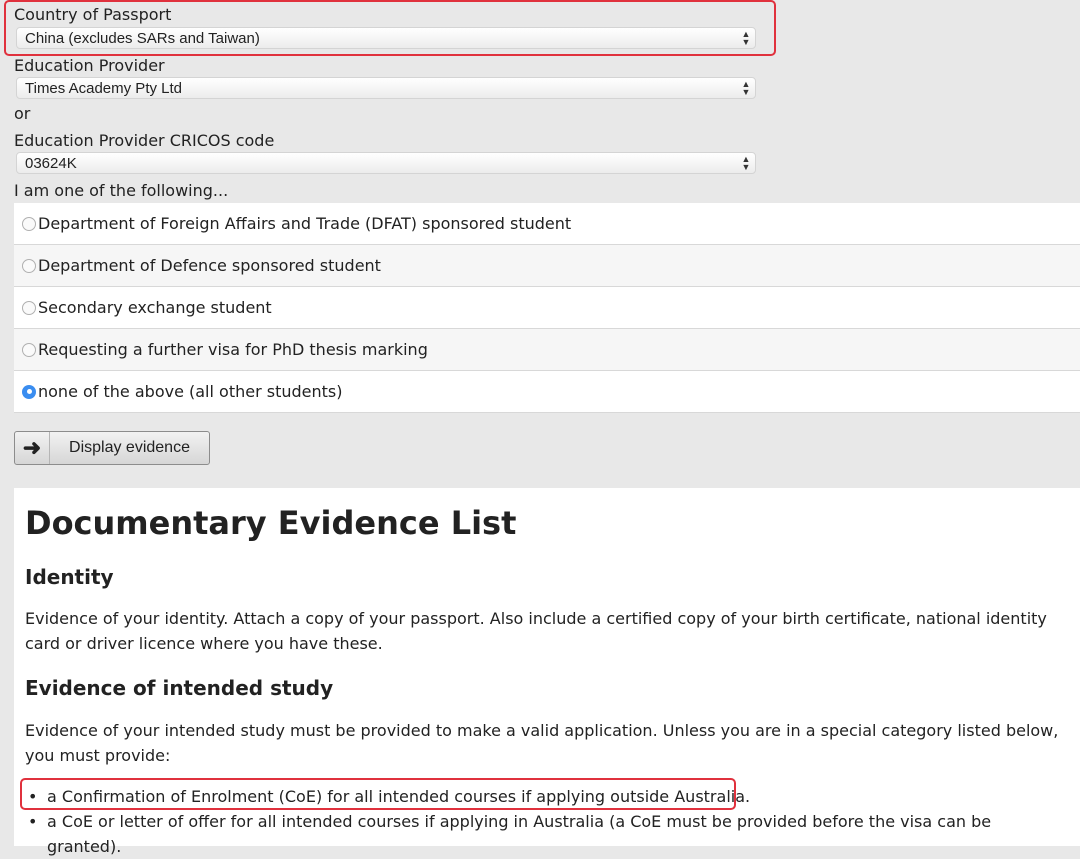 This screenshot has width=1080, height=859. I want to click on display-evidence-button: ➜ Display evidence, so click(112, 448).